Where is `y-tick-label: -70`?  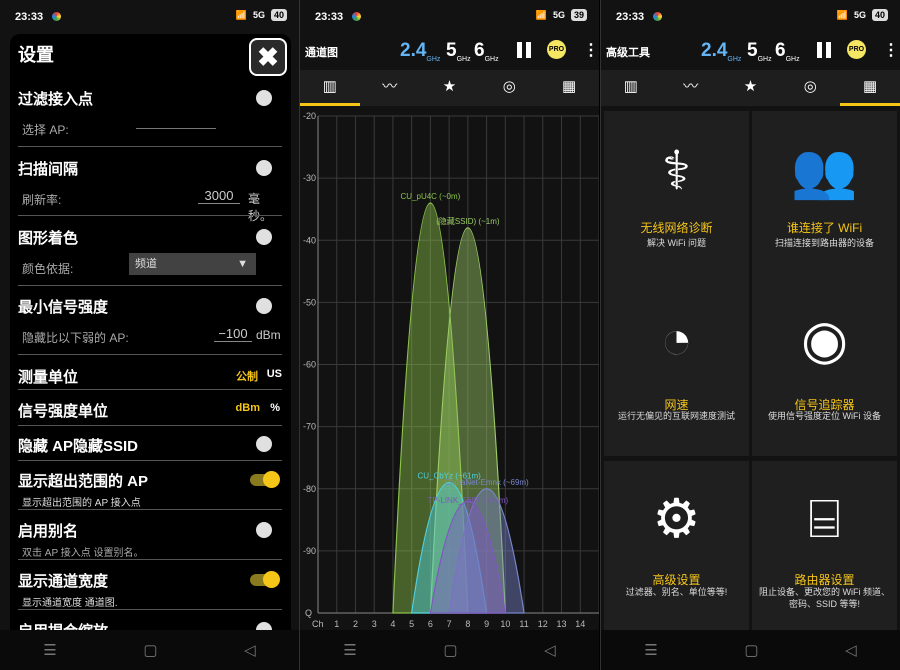 y-tick-label: -70 is located at coordinates (309, 427).